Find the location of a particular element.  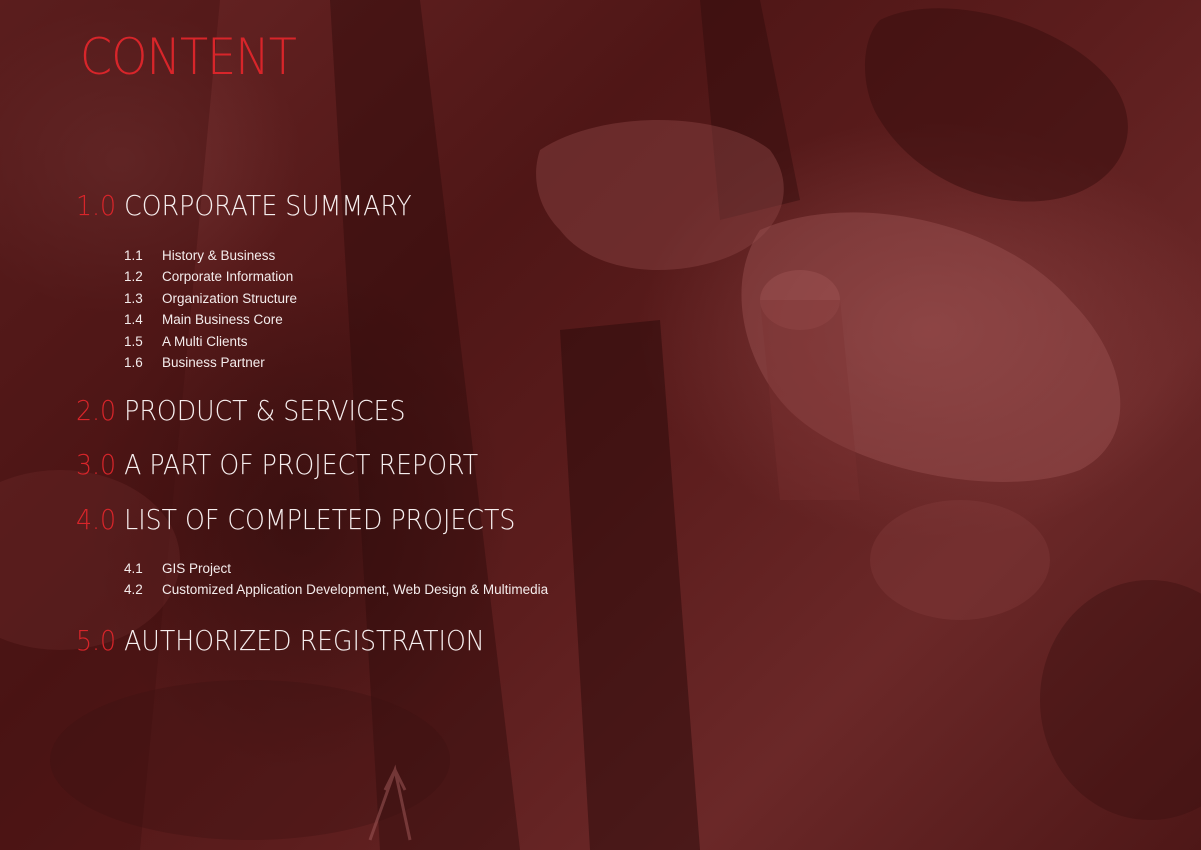

section-3-heading: 3.0 A PART OF PROJECT REPORT is located at coordinates (277, 465).